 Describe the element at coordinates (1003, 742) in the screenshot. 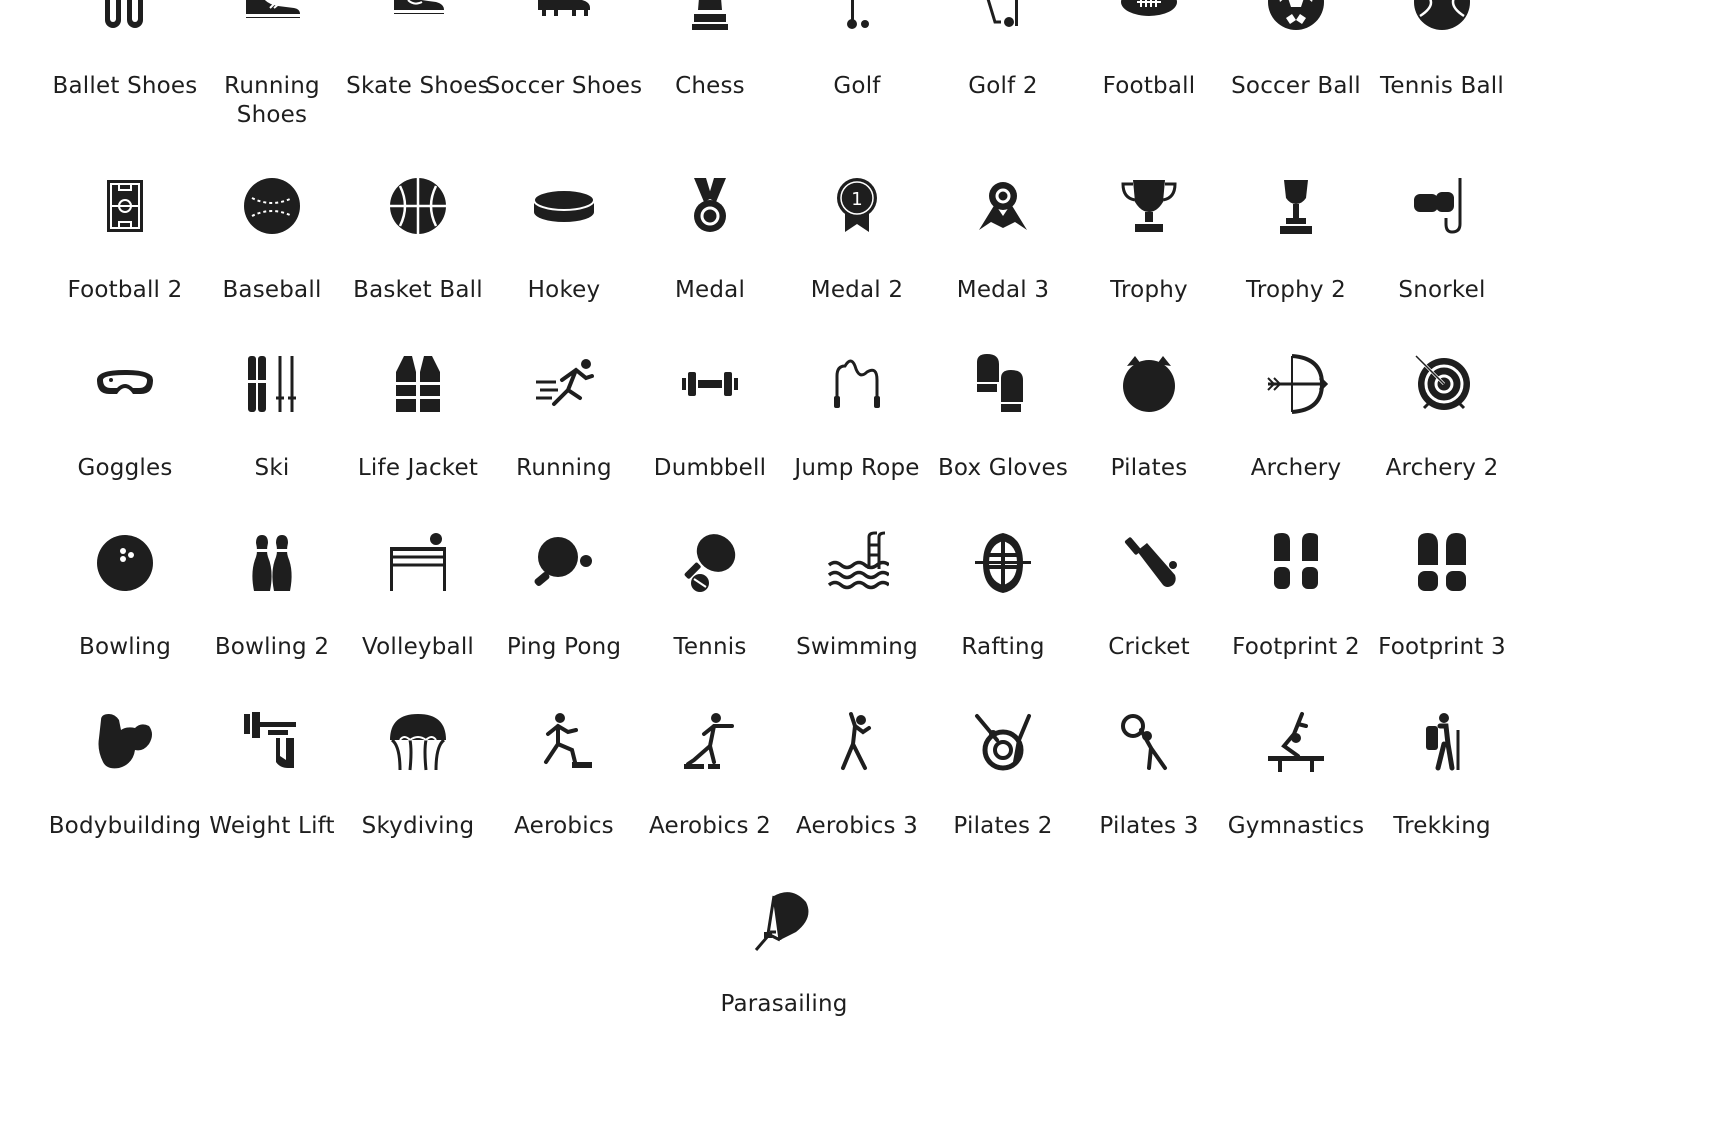

I see `pilates-ring-icon` at that location.